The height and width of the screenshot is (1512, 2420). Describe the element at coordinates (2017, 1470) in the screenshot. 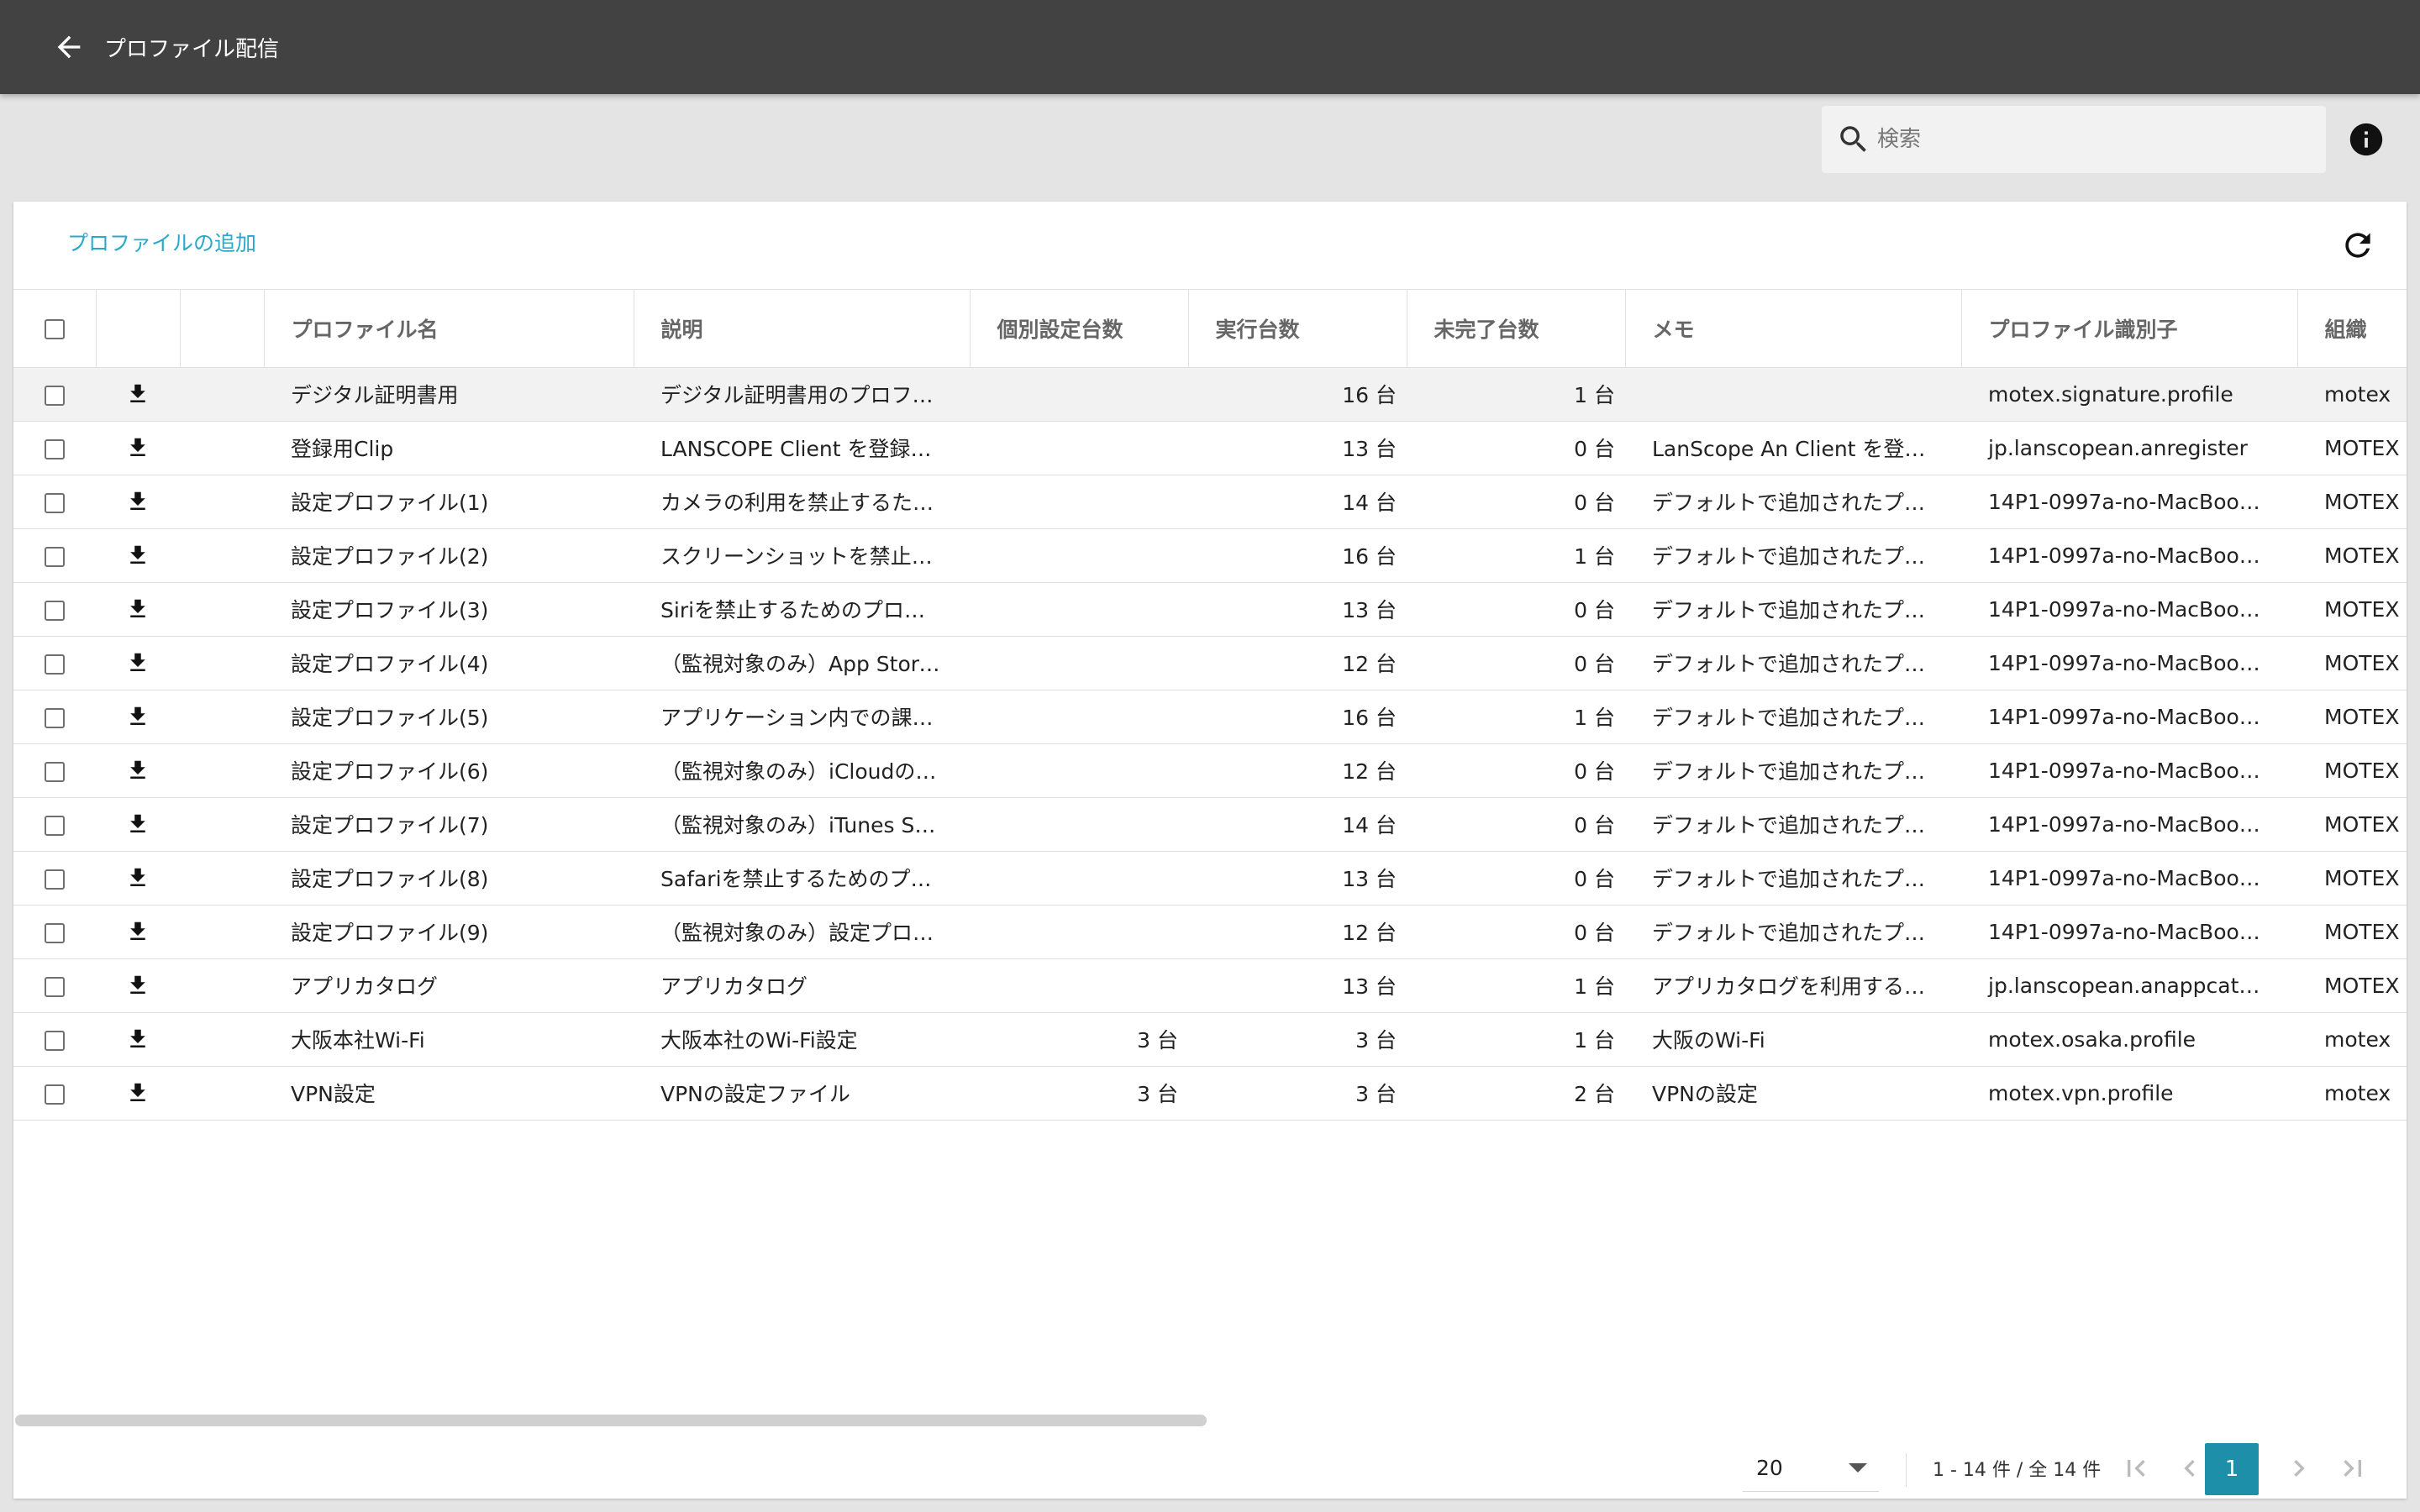

I see `page-range-text: 1 - 14 件 / 全 14 件` at that location.